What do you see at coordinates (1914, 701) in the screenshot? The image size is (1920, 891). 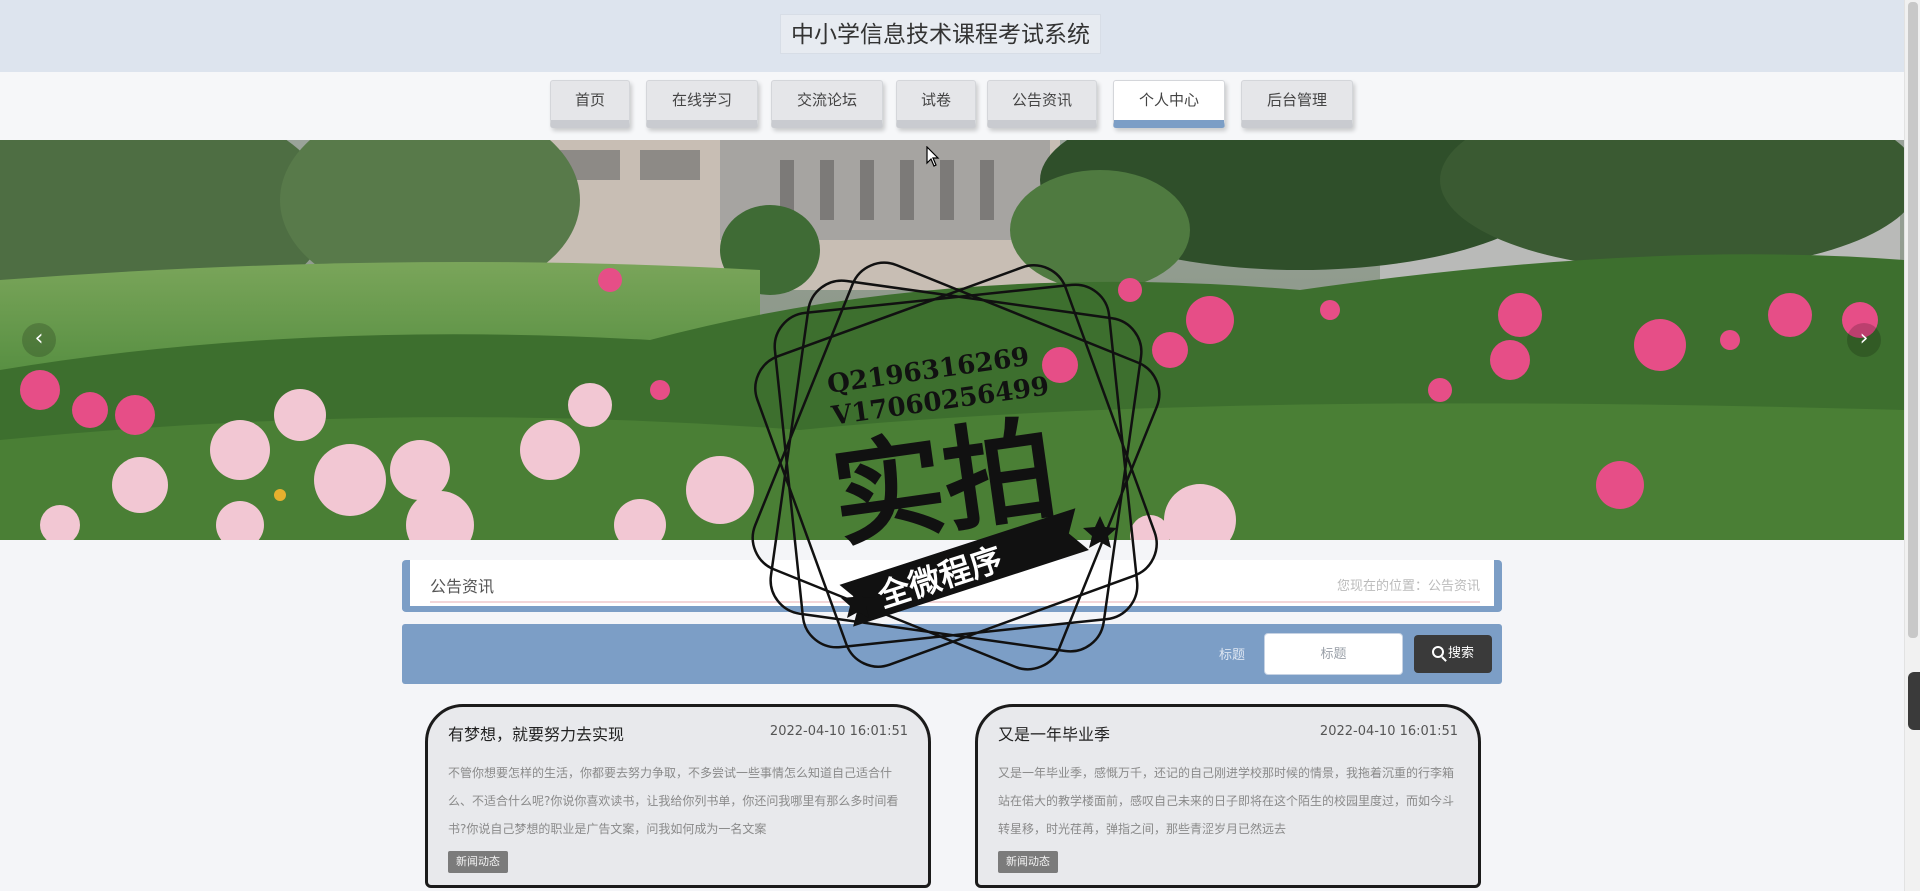 I see `floating-side-widget` at bounding box center [1914, 701].